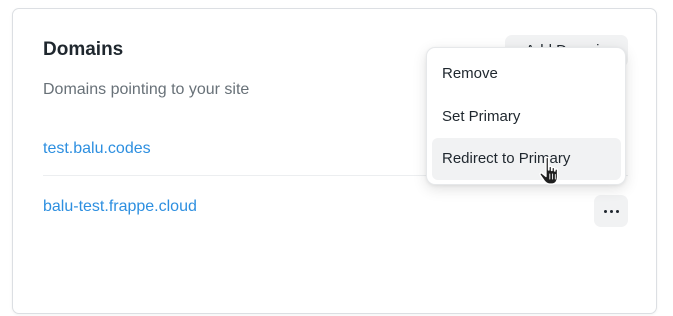 This screenshot has height=316, width=673. What do you see at coordinates (83, 49) in the screenshot?
I see `section-title: Domains` at bounding box center [83, 49].